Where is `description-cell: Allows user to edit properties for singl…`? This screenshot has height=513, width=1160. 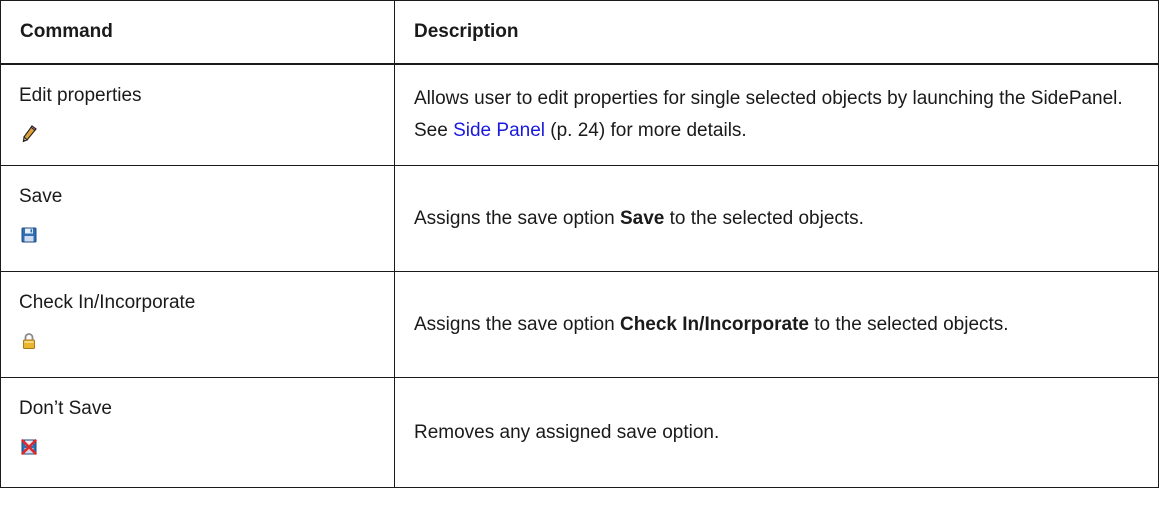
description-cell: Allows user to edit properties for singl… is located at coordinates (776, 114).